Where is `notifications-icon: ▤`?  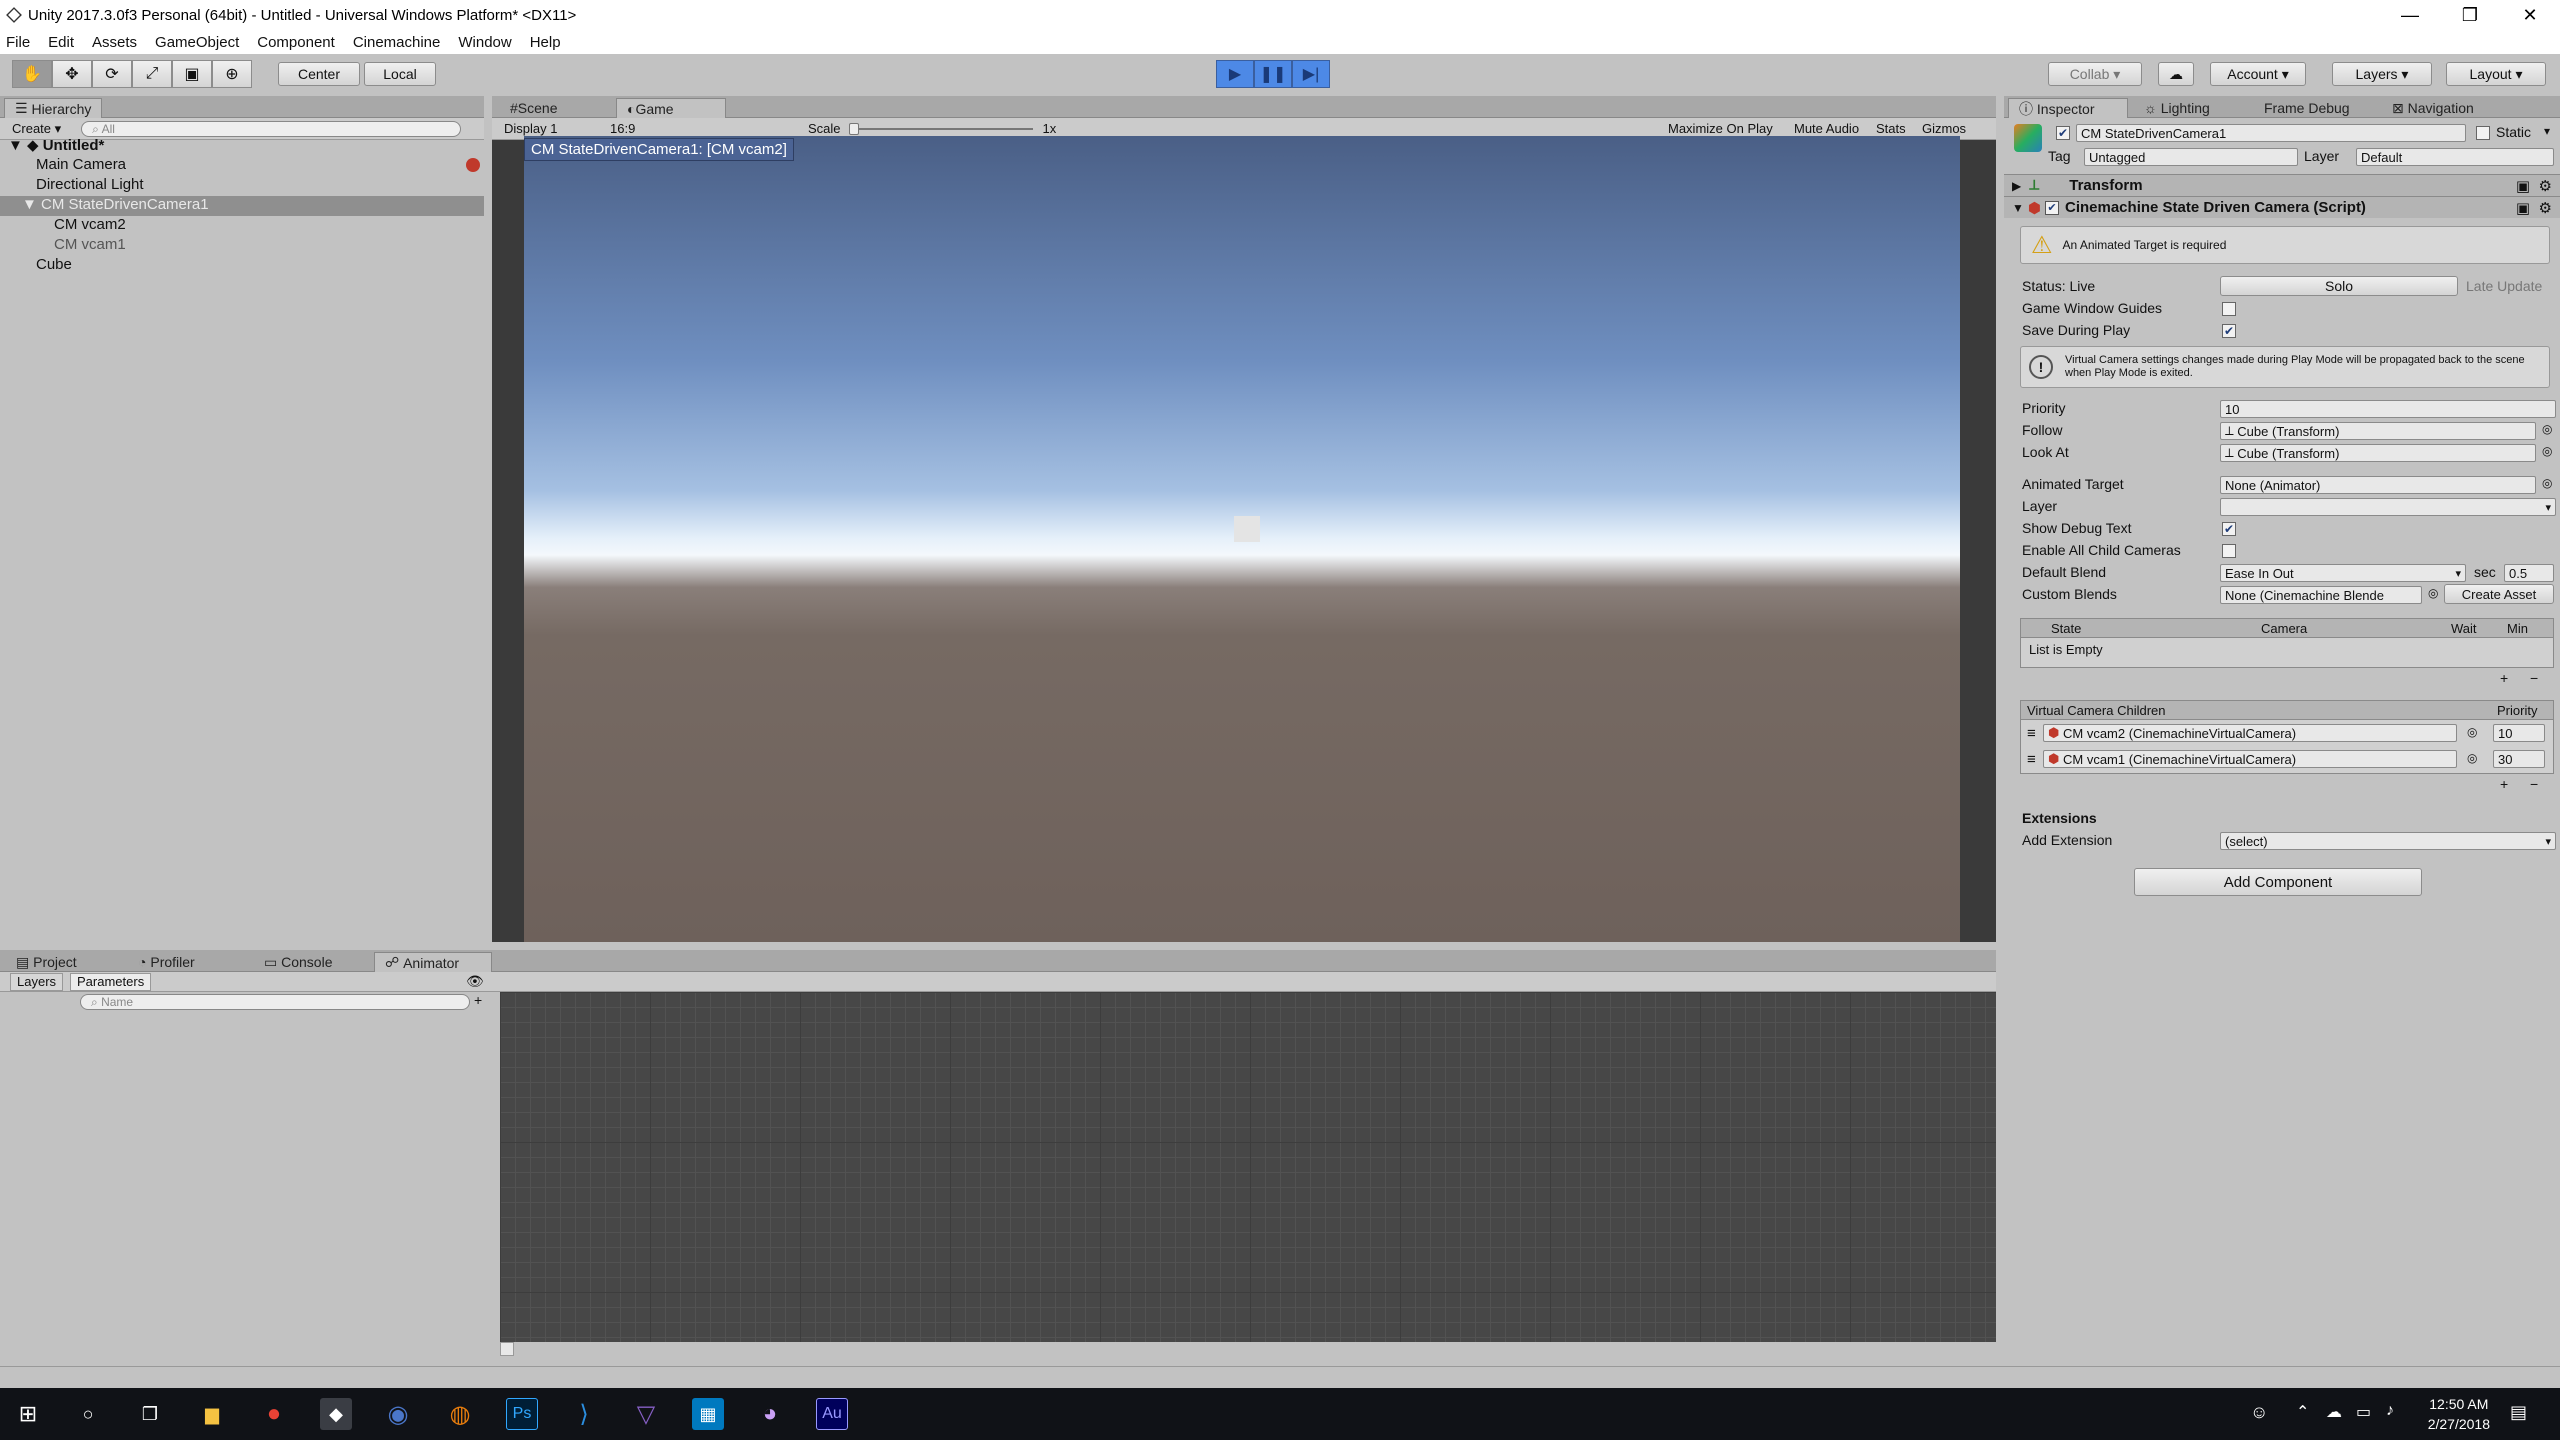
notifications-icon: ▤ is located at coordinates (2518, 1412).